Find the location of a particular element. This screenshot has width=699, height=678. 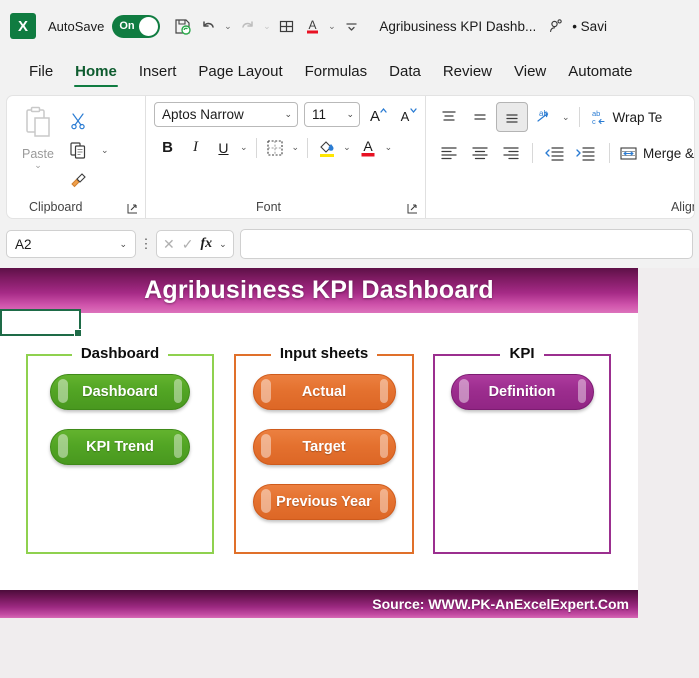

enter-icon: ✓ is located at coordinates (188, 244).